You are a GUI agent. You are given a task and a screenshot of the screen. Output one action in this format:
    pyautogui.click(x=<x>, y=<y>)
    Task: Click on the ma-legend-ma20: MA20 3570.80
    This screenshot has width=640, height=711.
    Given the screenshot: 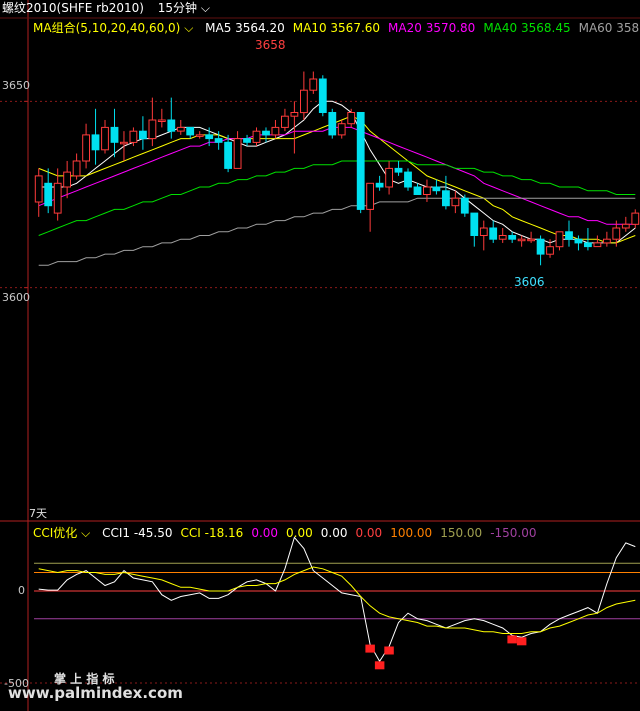 What is the action you would take?
    pyautogui.click(x=432, y=28)
    